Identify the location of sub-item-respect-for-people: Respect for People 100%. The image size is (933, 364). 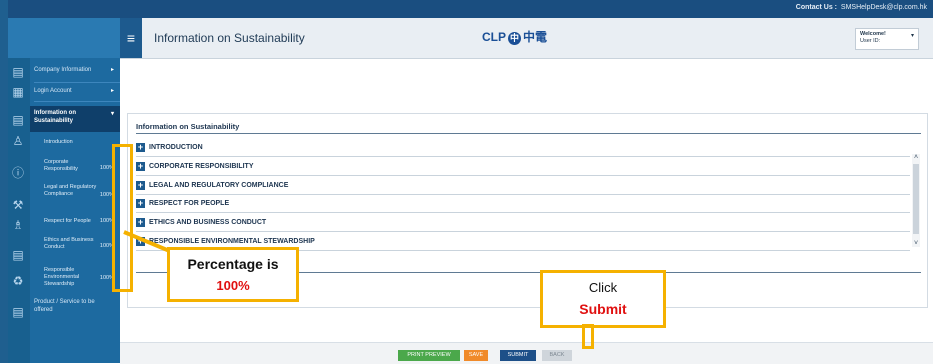
(82, 221).